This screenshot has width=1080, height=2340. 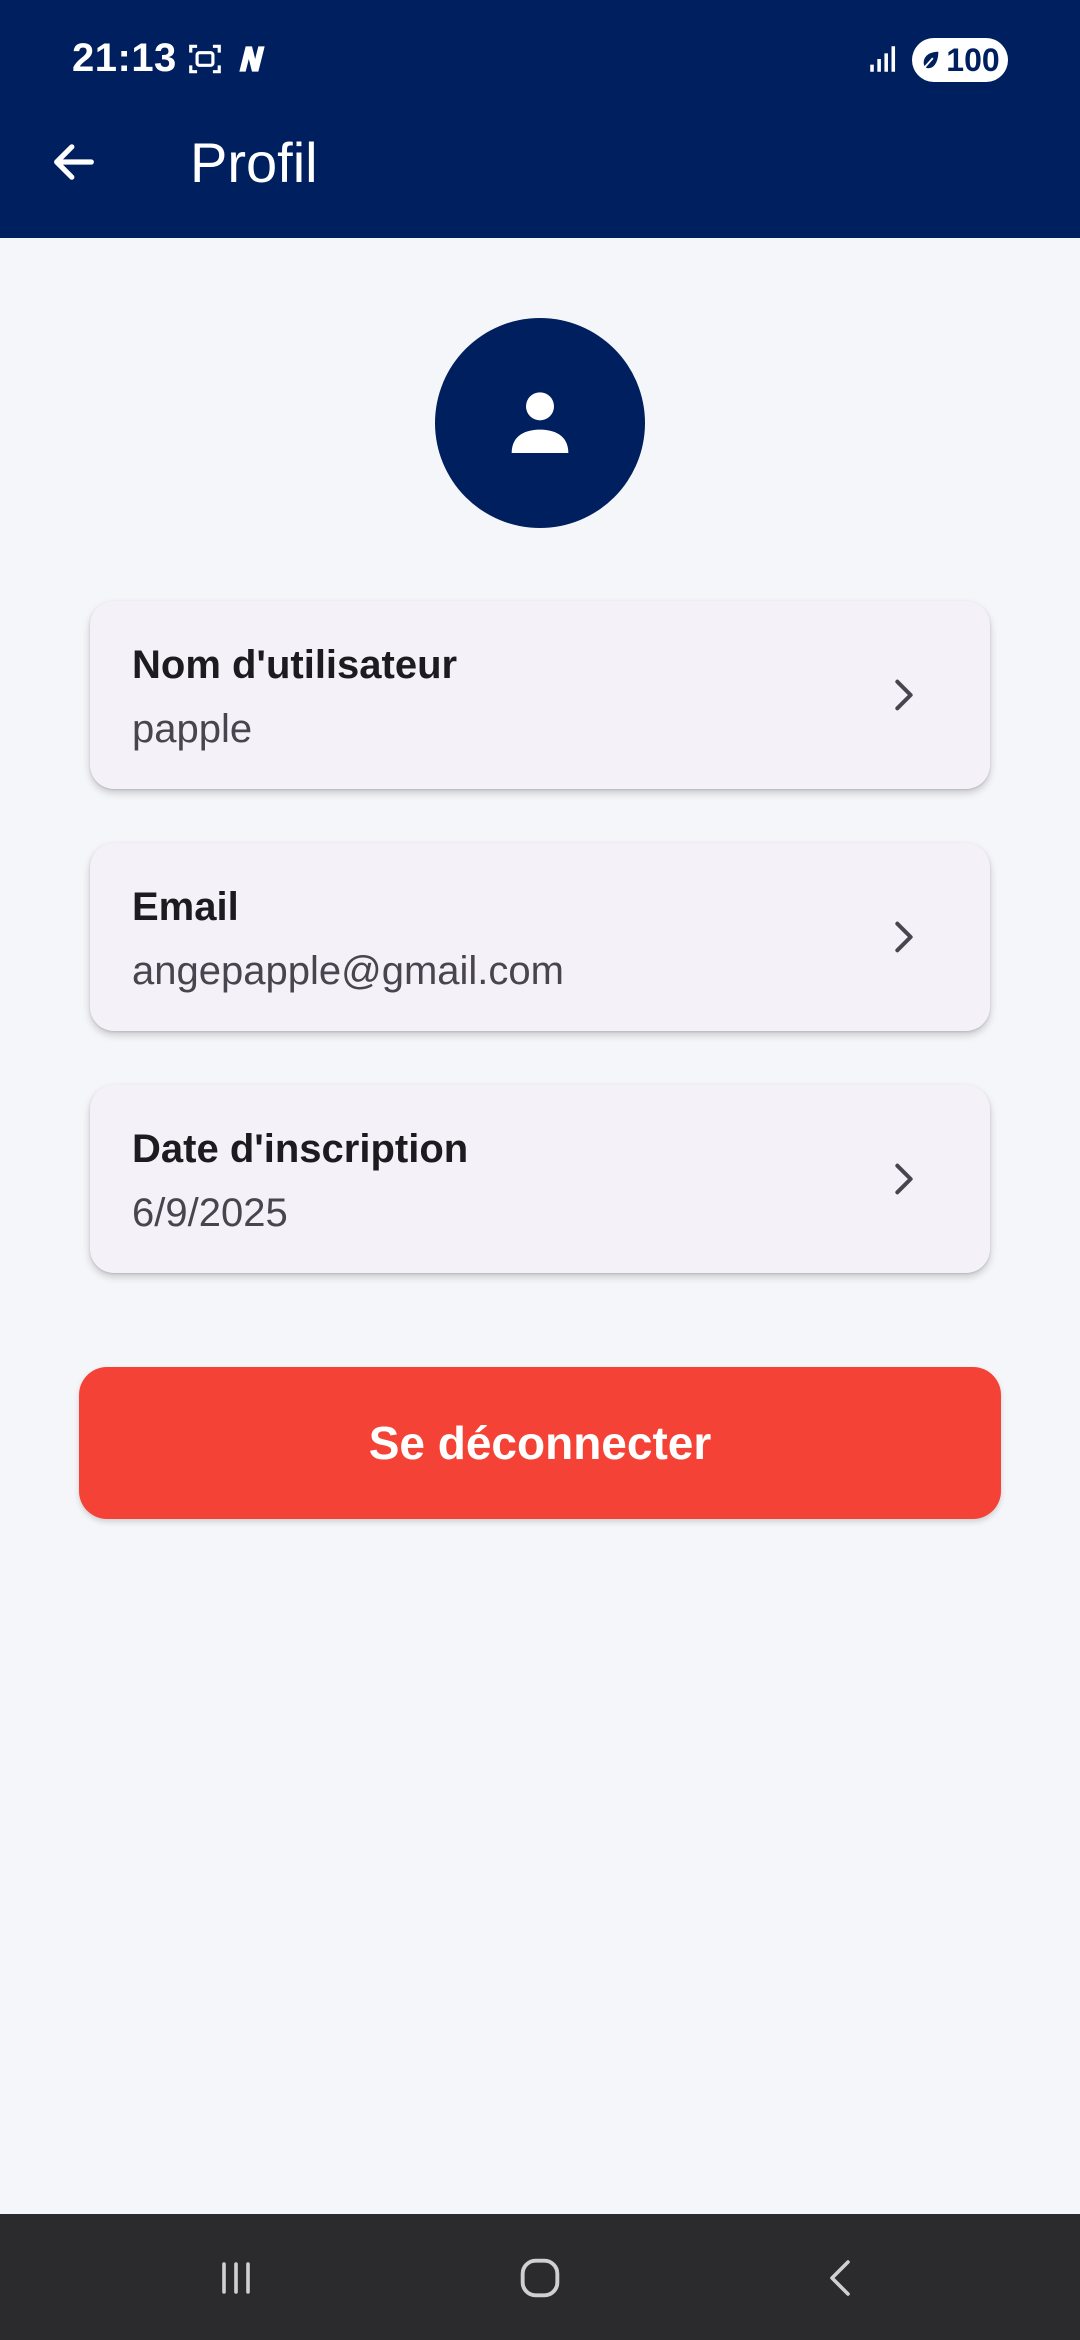 I want to click on home-button, so click(x=540, y=2278).